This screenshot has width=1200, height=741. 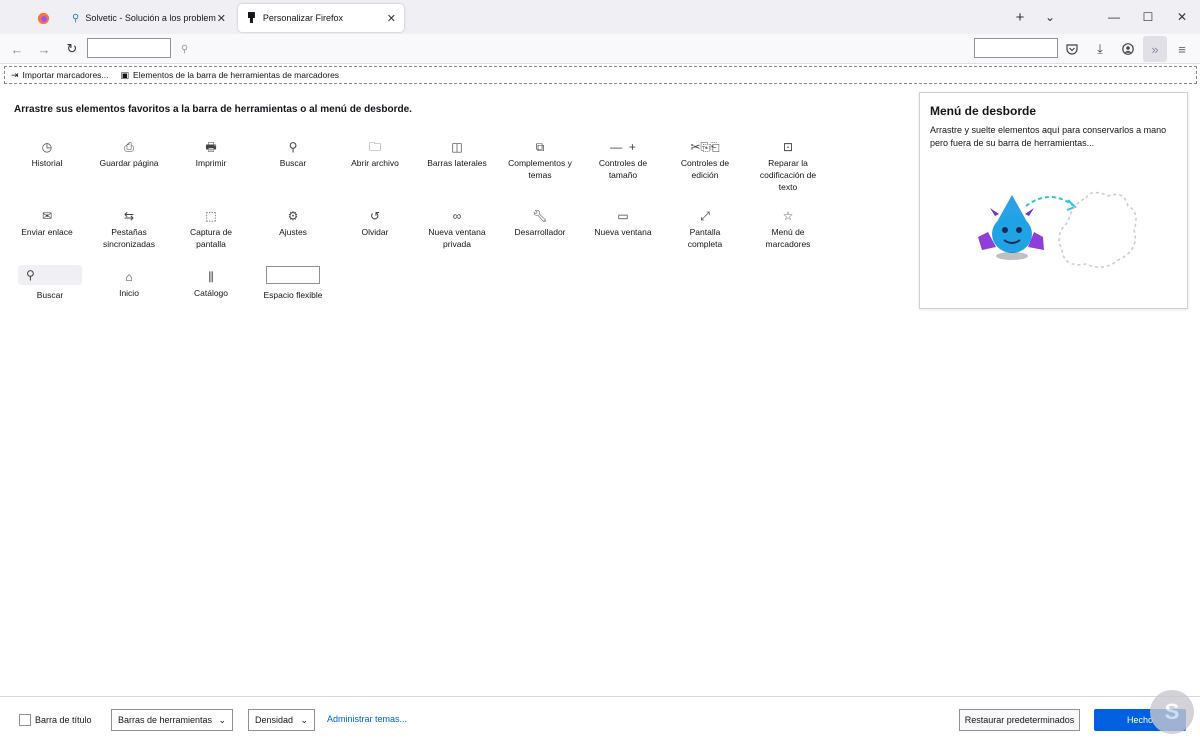 What do you see at coordinates (375, 222) in the screenshot?
I see `palette-item-olvidar: ↺ Olvidar` at bounding box center [375, 222].